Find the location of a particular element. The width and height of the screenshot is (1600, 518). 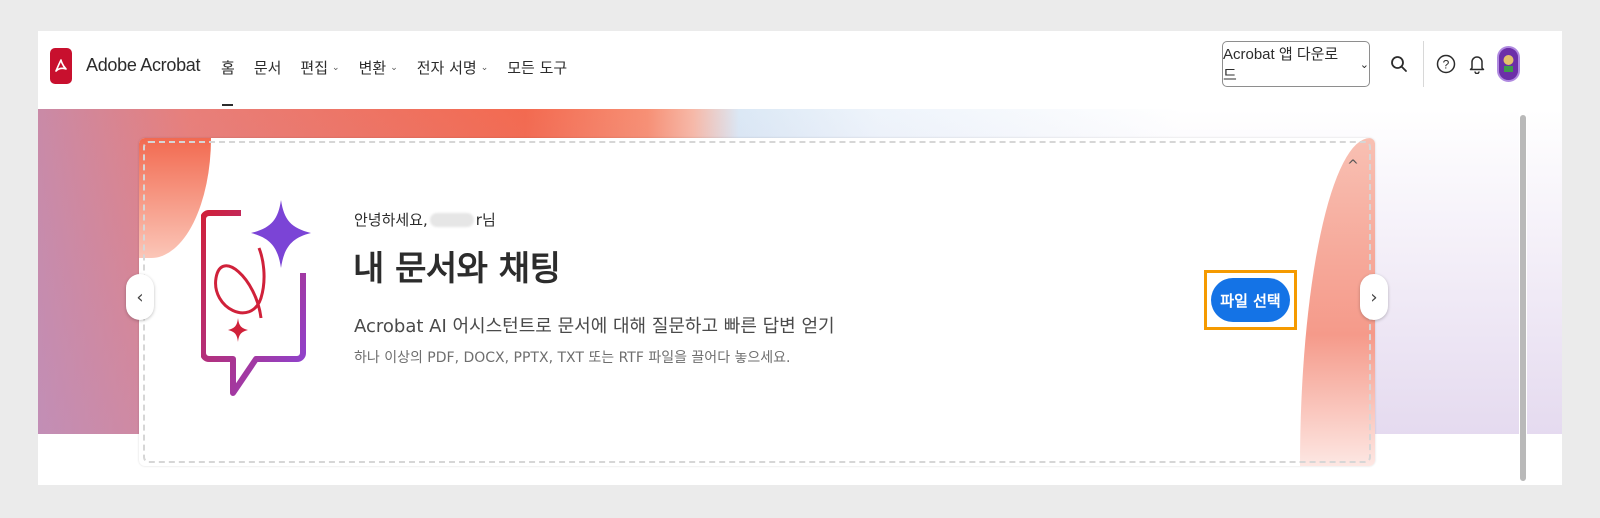

app-title: Adobe Acrobat is located at coordinates (143, 65).